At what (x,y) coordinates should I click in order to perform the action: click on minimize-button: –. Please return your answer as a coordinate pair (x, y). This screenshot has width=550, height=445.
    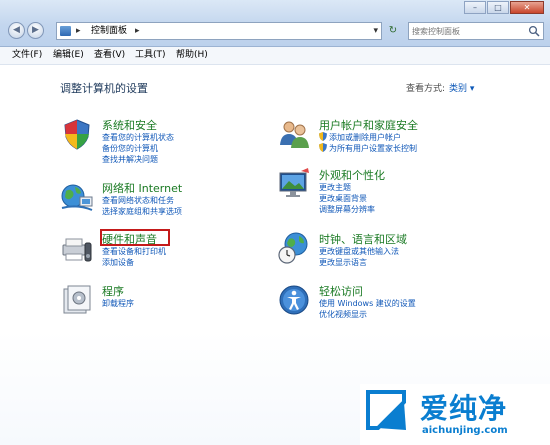
    Looking at the image, I should click on (475, 7).